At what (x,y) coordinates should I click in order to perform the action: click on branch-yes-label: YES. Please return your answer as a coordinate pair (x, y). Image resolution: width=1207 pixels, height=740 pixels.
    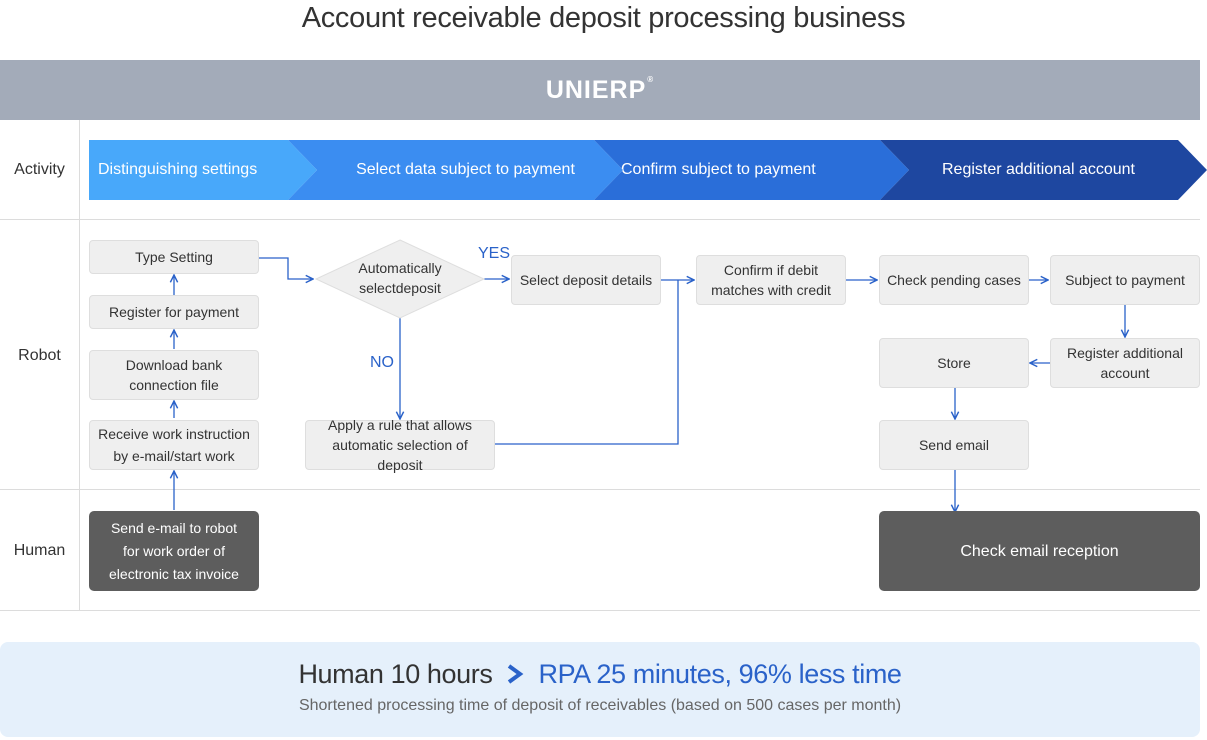
    Looking at the image, I should click on (494, 253).